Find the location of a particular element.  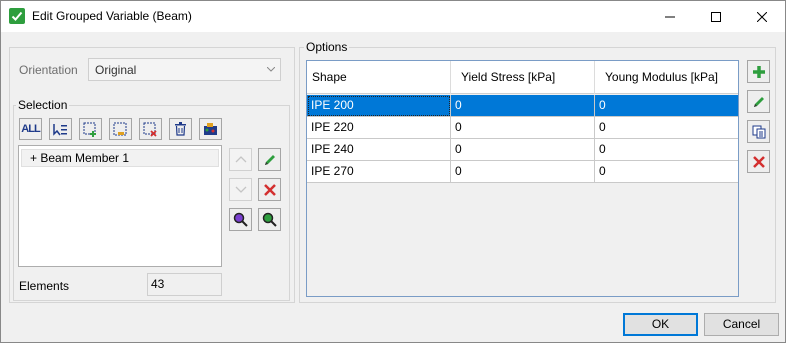

box-select-icon is located at coordinates (120, 128).